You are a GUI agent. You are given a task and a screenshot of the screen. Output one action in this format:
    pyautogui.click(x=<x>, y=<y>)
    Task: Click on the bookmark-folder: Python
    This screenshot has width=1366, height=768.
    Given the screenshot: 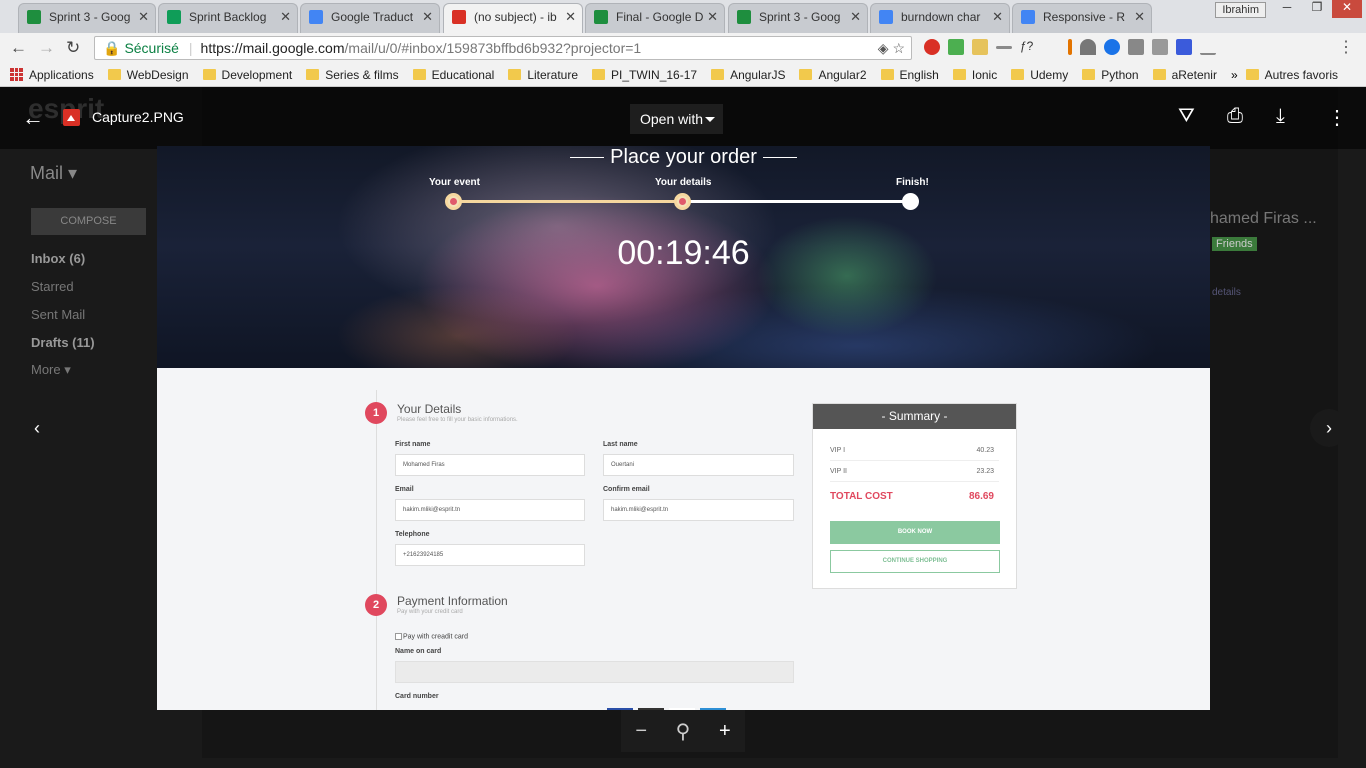 What is the action you would take?
    pyautogui.click(x=1110, y=75)
    